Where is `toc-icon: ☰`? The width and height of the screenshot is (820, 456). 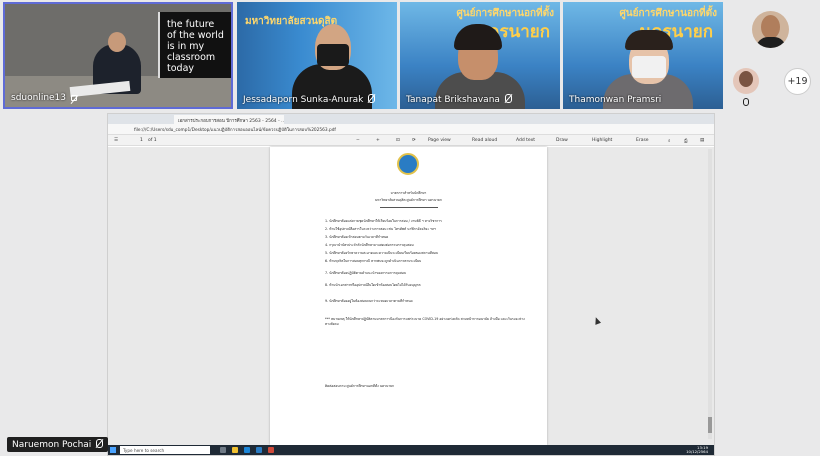 toc-icon: ☰ is located at coordinates (116, 140).